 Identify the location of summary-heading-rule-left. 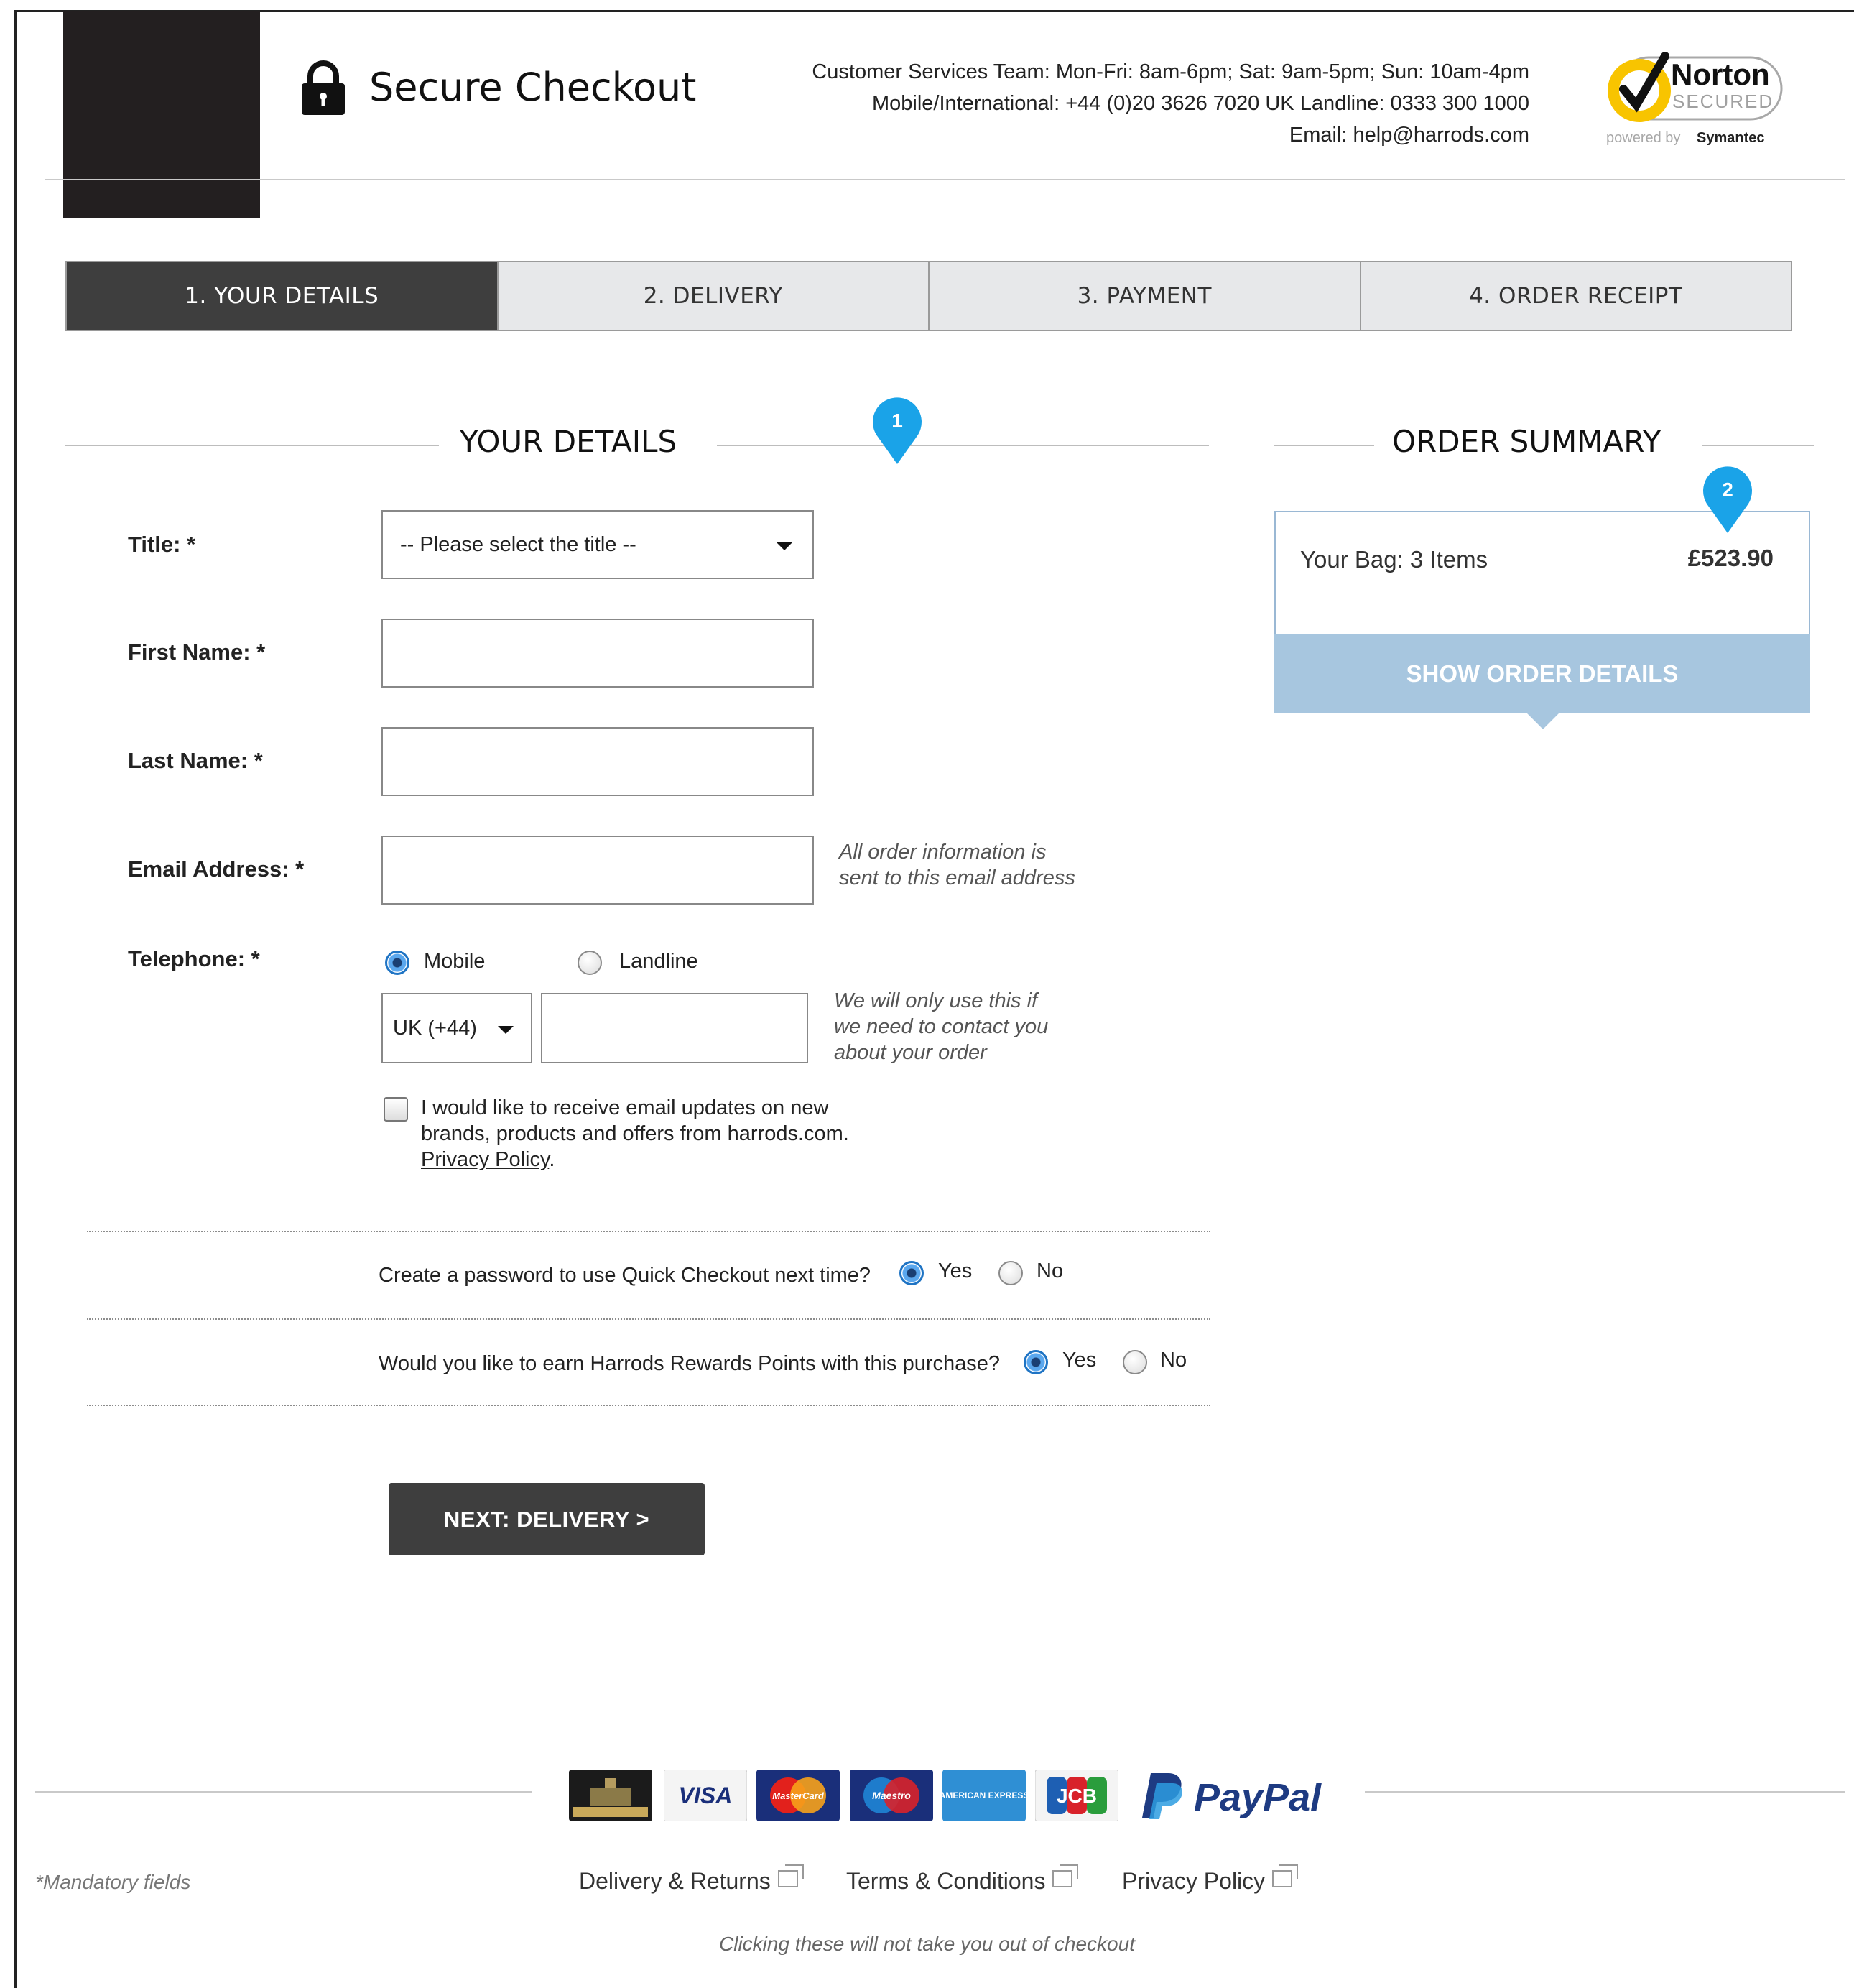
(1324, 446).